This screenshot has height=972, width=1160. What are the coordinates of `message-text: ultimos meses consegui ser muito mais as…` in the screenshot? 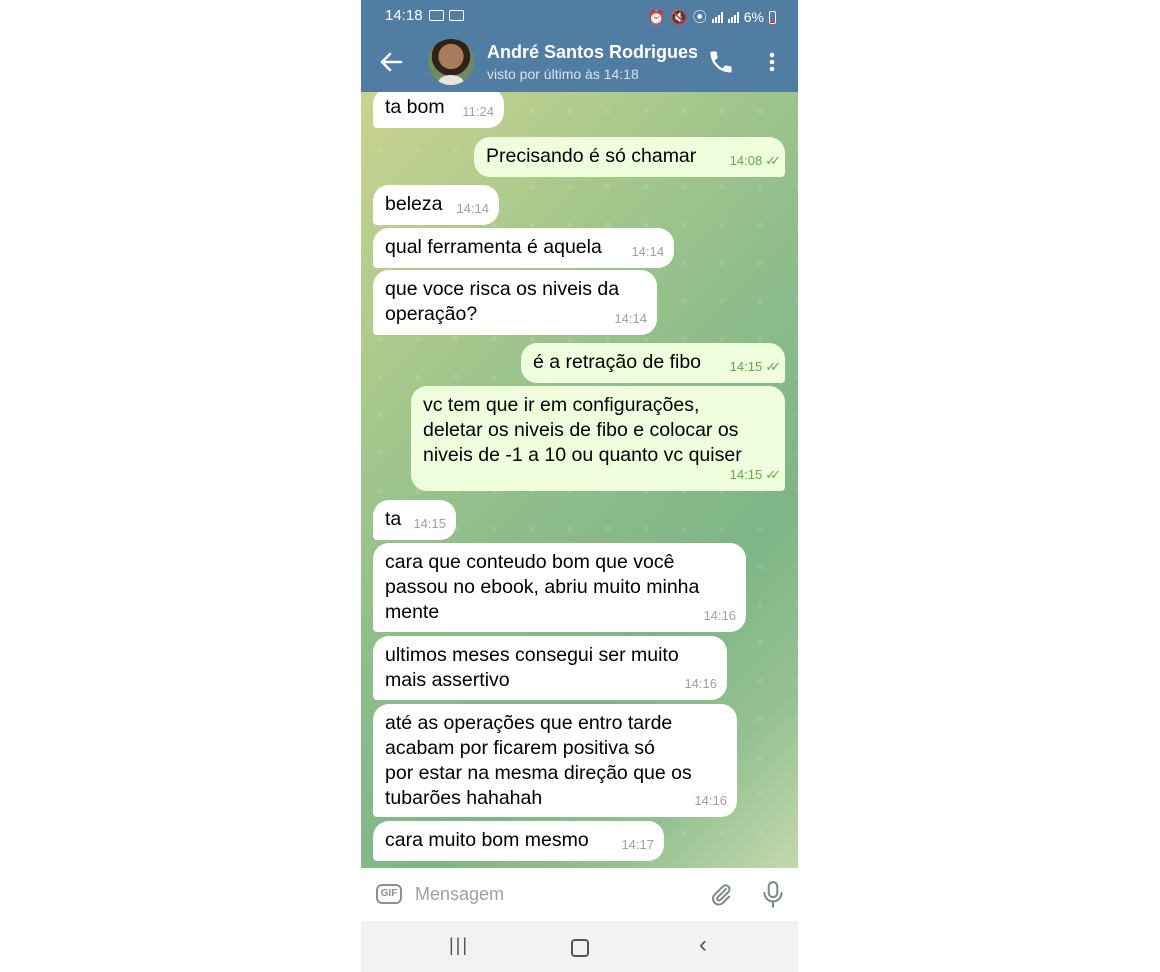 It's located at (532, 667).